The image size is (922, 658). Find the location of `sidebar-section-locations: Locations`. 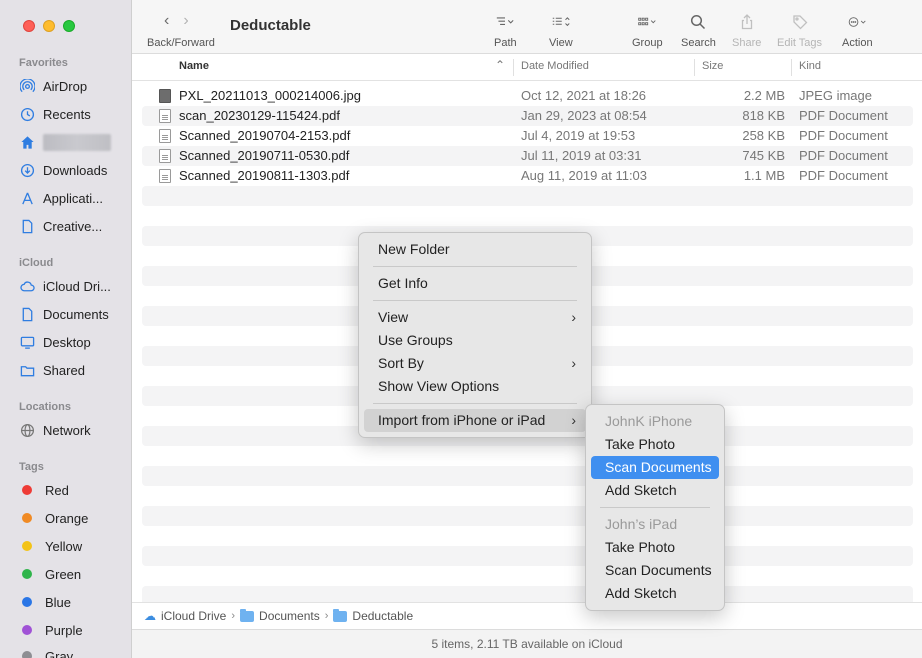

sidebar-section-locations: Locations is located at coordinates (45, 407).